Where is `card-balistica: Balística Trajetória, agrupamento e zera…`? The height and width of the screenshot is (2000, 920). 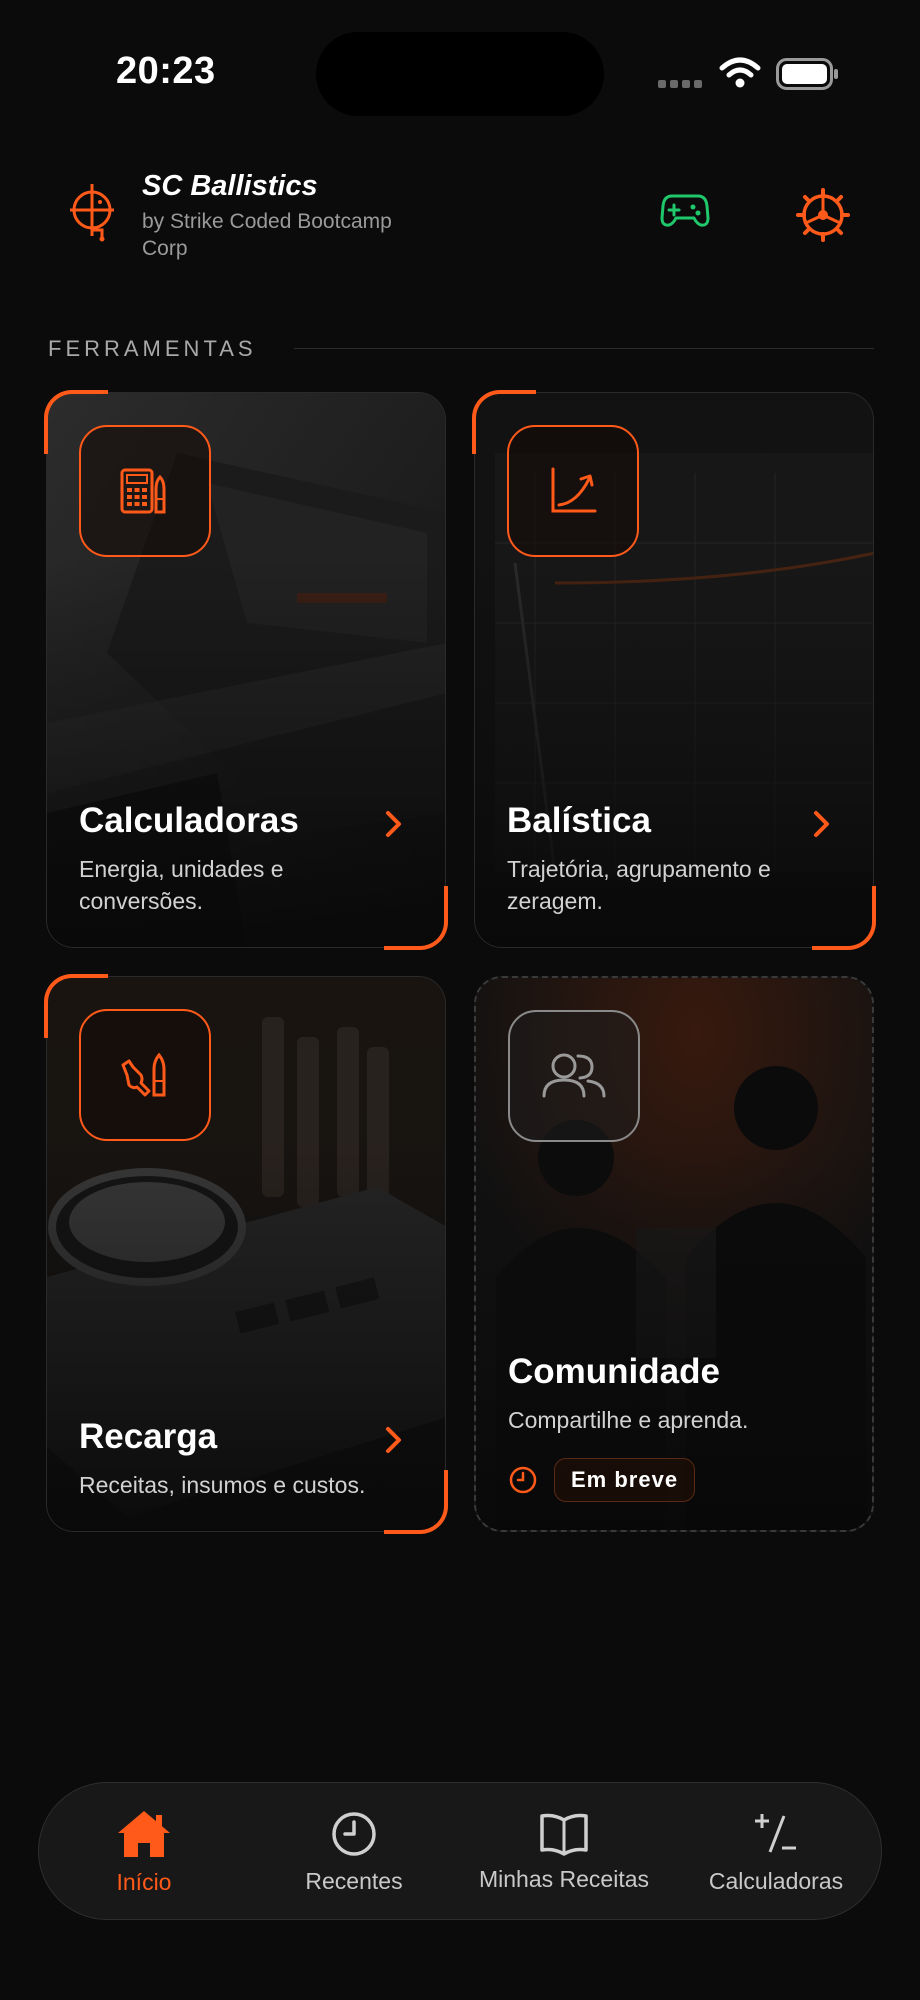 card-balistica: Balística Trajetória, agrupamento e zera… is located at coordinates (674, 670).